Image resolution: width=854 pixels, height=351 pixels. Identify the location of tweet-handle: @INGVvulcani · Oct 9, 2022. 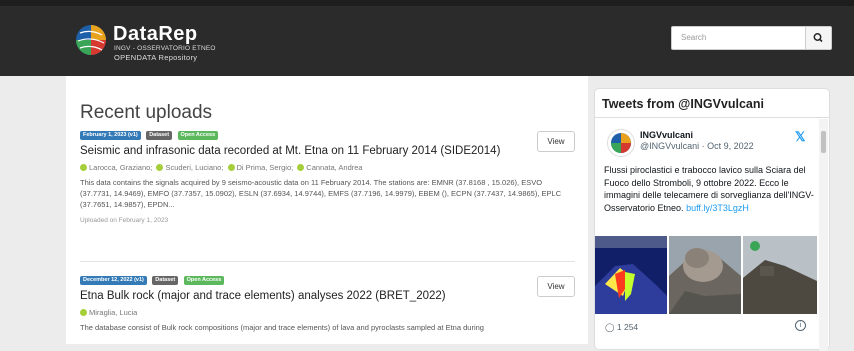
(697, 146).